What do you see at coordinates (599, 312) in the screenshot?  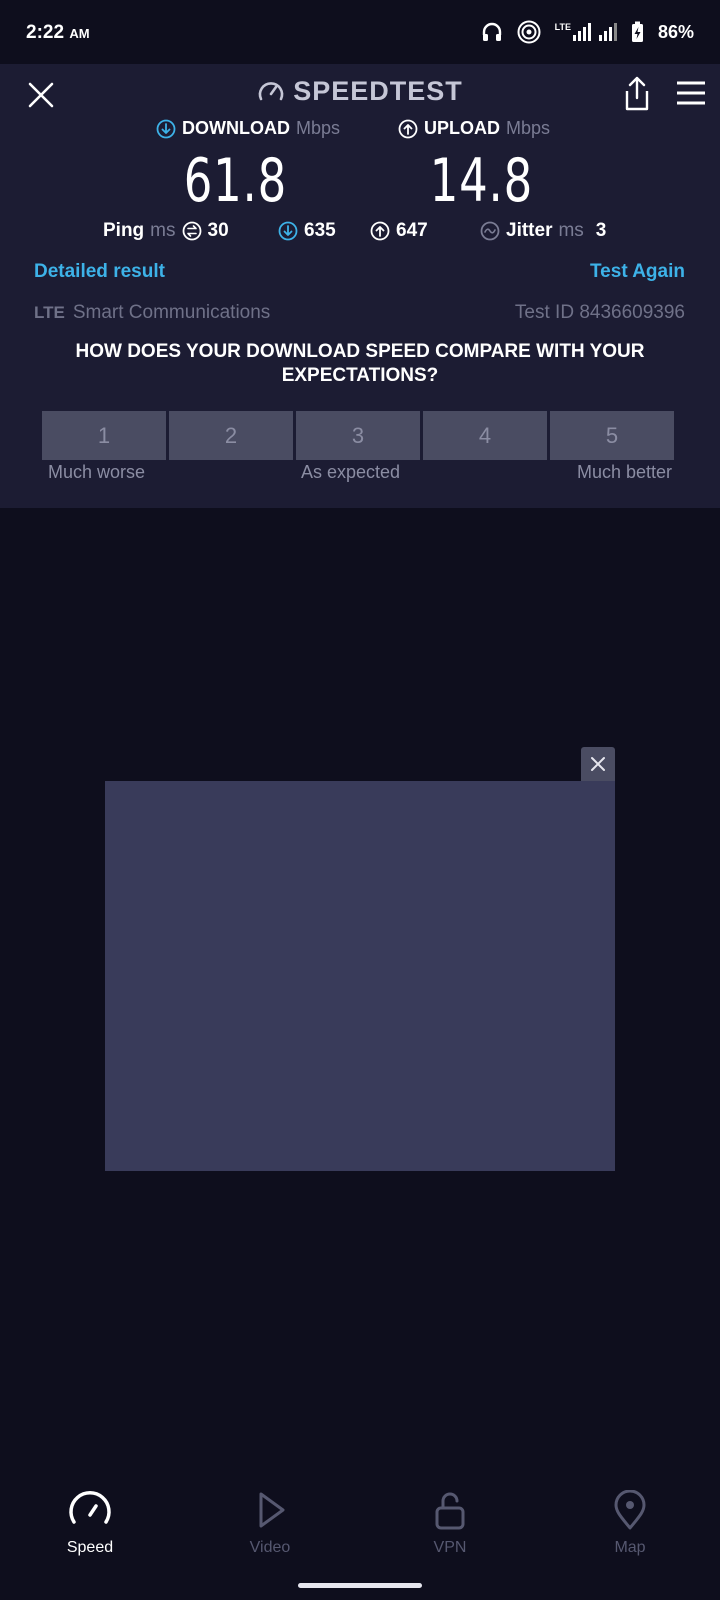 I see `test-id: Test ID 8436609396` at bounding box center [599, 312].